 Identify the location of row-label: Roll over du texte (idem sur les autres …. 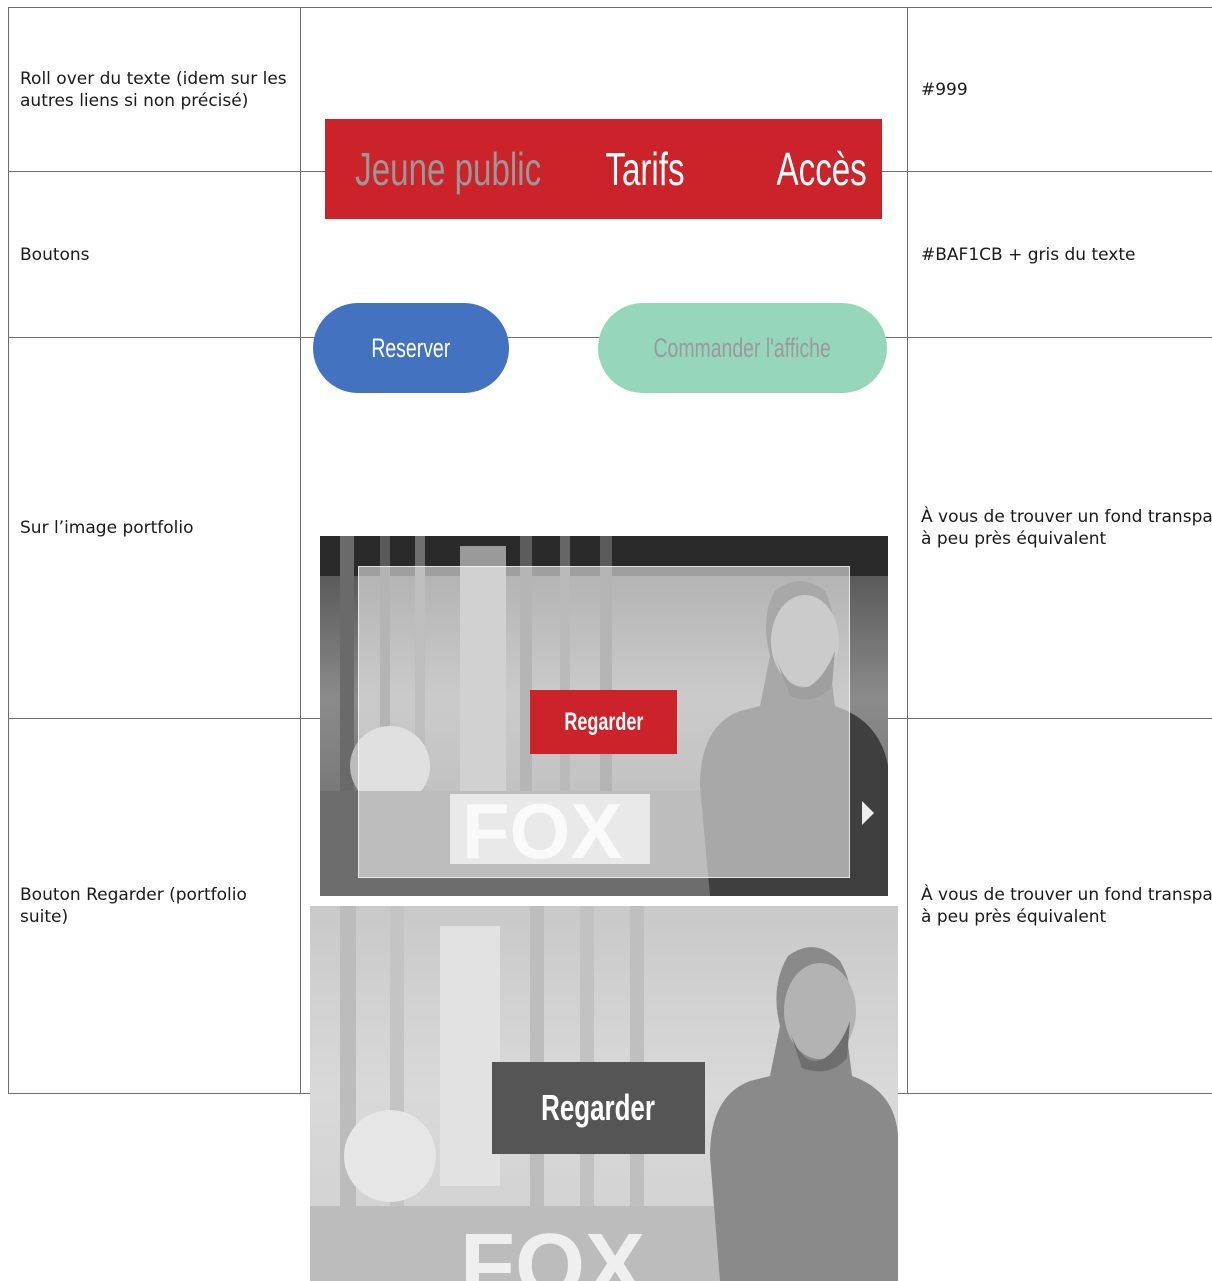
(155, 90).